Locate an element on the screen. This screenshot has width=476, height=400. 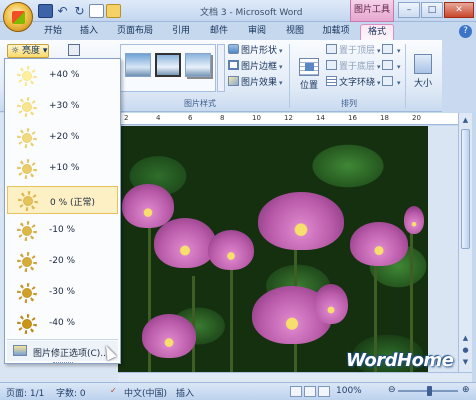
brightness-option: -40 % is located at coordinates (62, 324).